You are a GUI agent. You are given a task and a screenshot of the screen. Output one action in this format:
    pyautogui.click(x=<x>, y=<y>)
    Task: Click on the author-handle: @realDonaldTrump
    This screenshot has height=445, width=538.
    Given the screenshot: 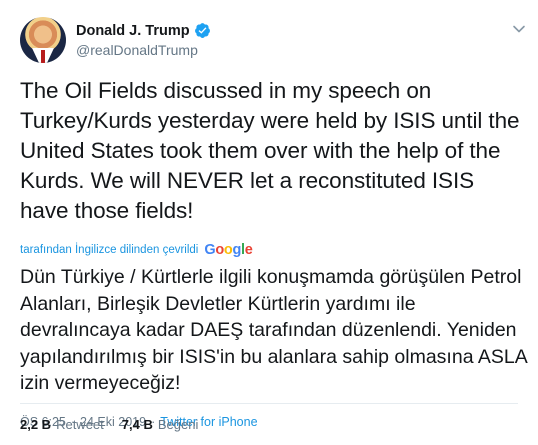 What is the action you would take?
    pyautogui.click(x=143, y=50)
    